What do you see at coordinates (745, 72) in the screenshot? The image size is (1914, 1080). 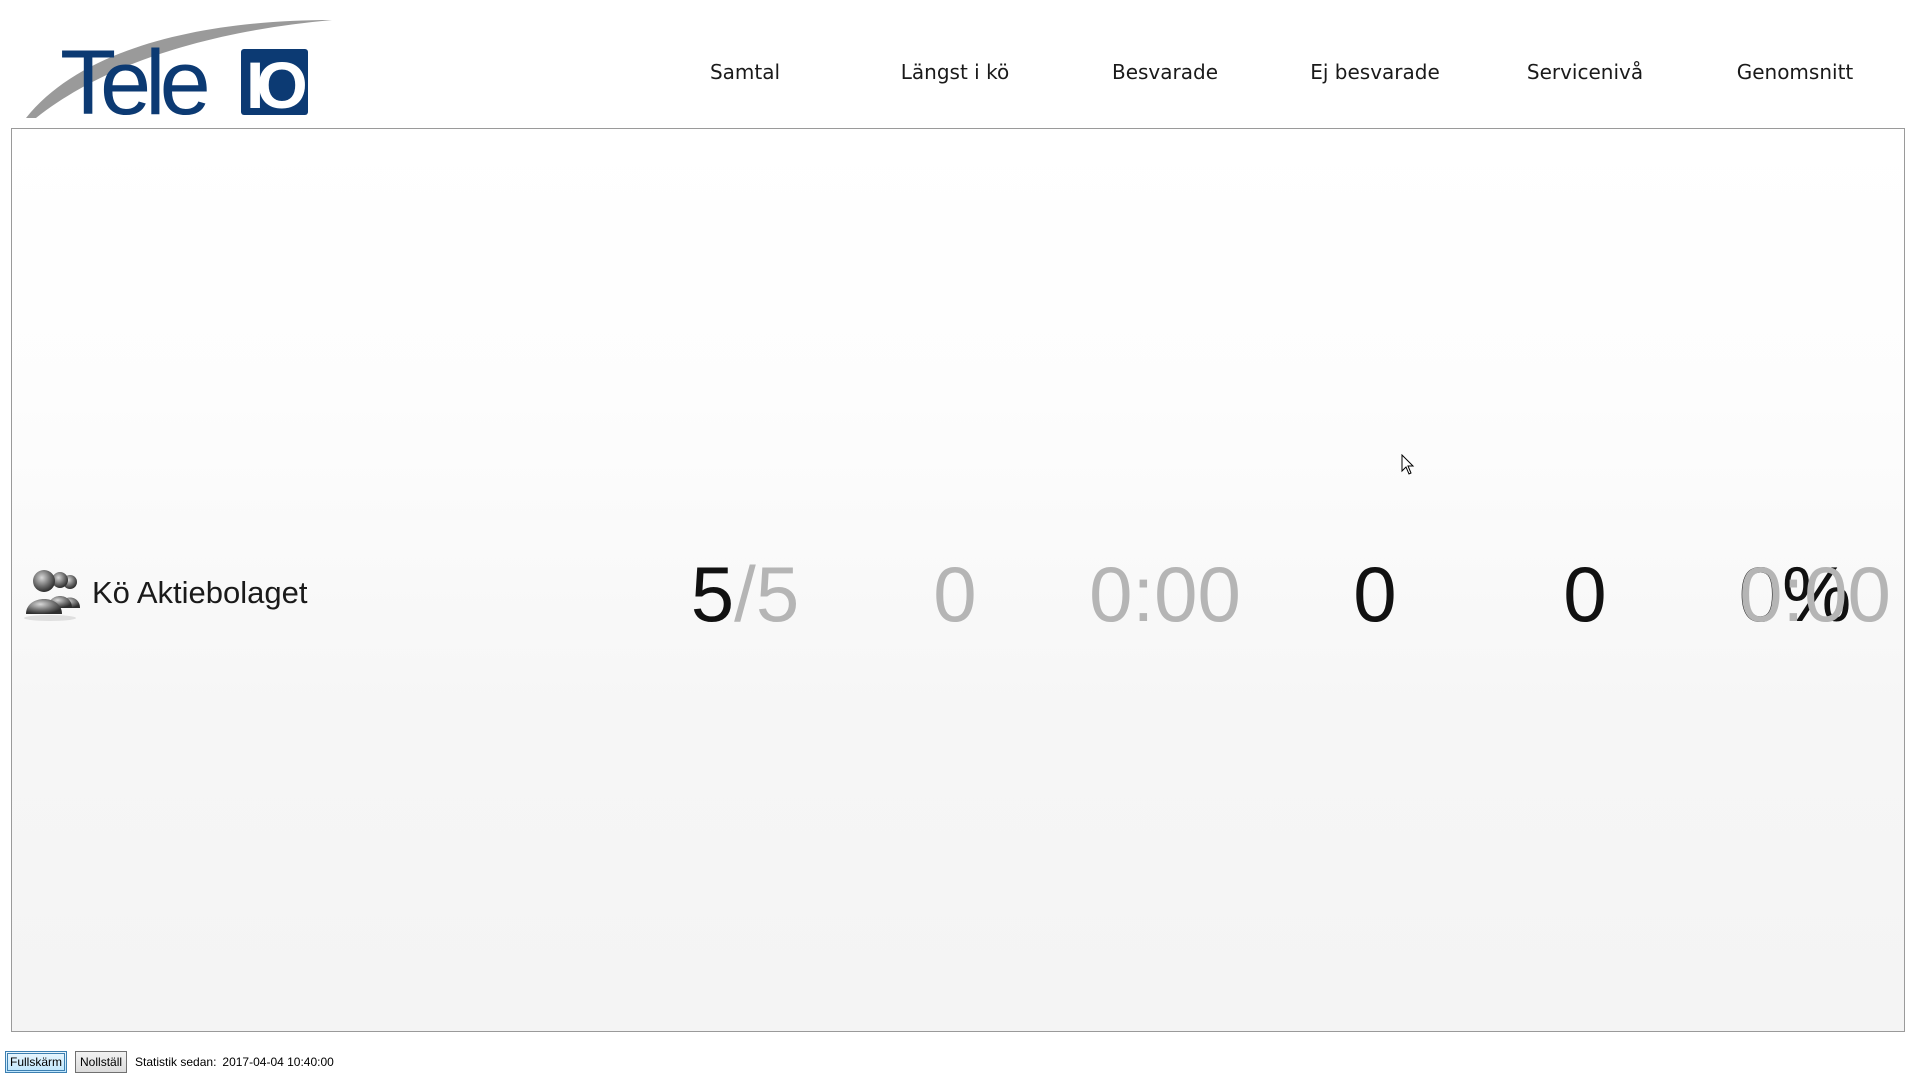 I see `header-samtal: Samtal` at bounding box center [745, 72].